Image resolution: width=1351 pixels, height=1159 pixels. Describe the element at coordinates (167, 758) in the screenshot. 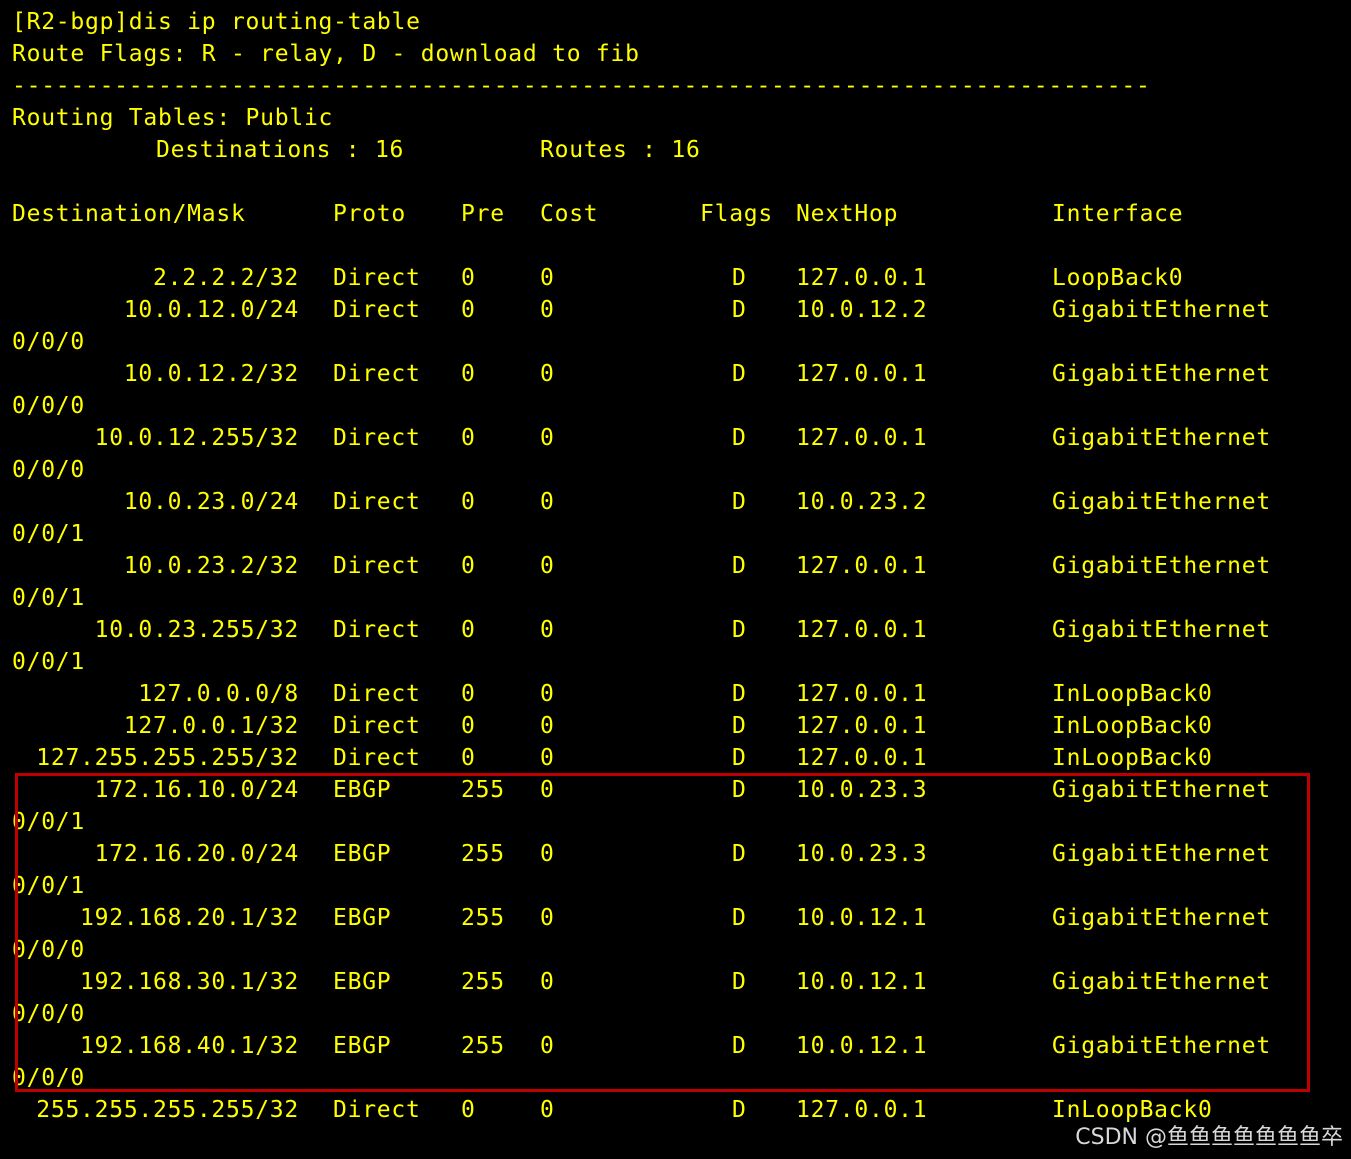

I see `route-destination: 127.255.255.255/32` at that location.